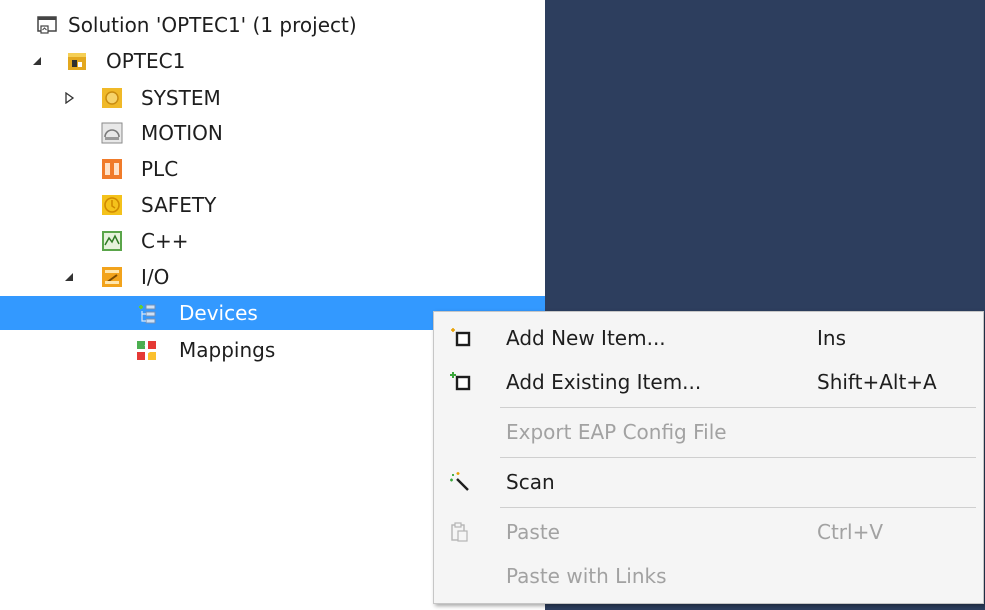 Image resolution: width=985 pixels, height=610 pixels. Describe the element at coordinates (272, 98) in the screenshot. I see `tree-item-system: SYSTEM` at that location.